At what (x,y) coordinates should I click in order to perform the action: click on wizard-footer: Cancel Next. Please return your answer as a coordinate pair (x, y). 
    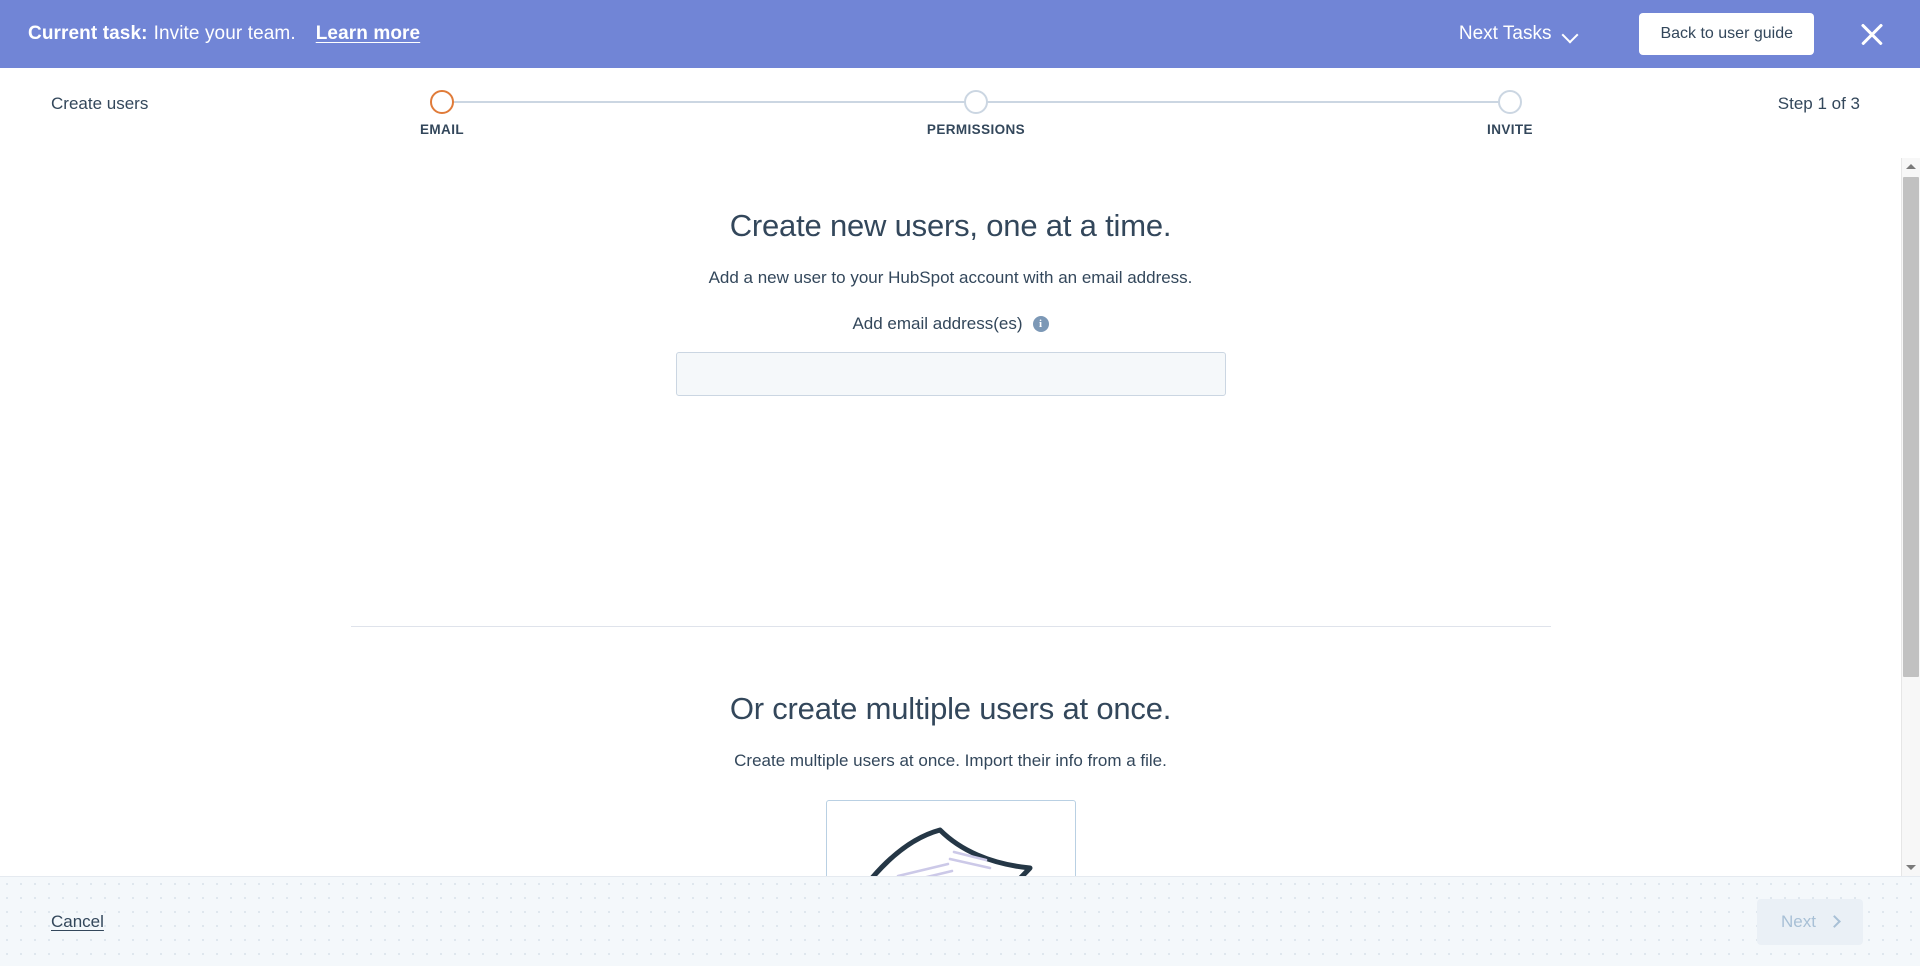
    Looking at the image, I should click on (960, 921).